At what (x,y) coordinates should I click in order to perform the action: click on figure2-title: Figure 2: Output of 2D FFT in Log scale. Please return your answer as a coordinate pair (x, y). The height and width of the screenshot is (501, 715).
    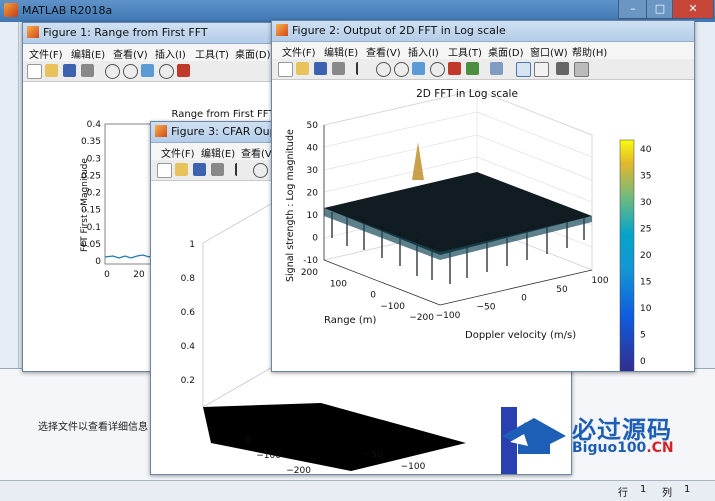
    Looking at the image, I should click on (399, 30).